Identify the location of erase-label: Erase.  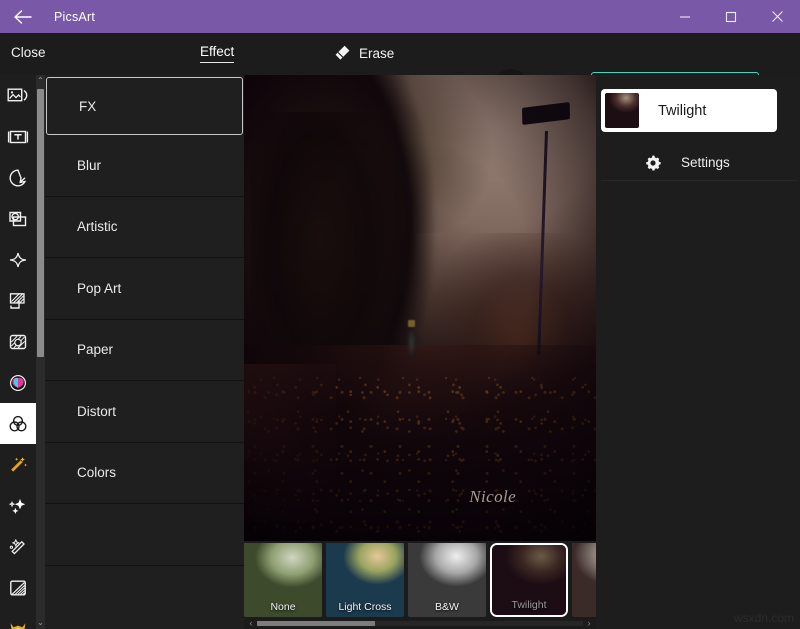
(377, 53).